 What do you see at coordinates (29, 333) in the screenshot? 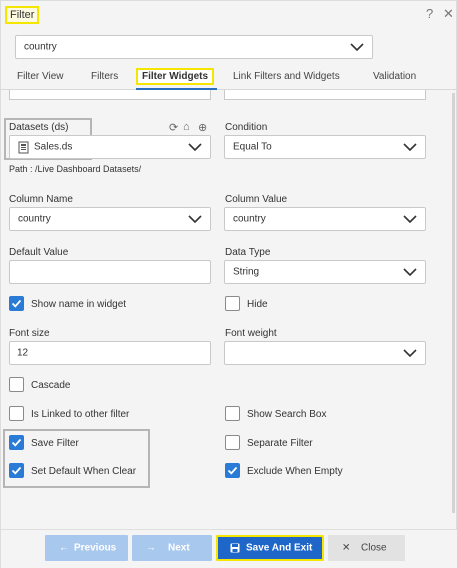
I see `font-size-label: Font size` at bounding box center [29, 333].